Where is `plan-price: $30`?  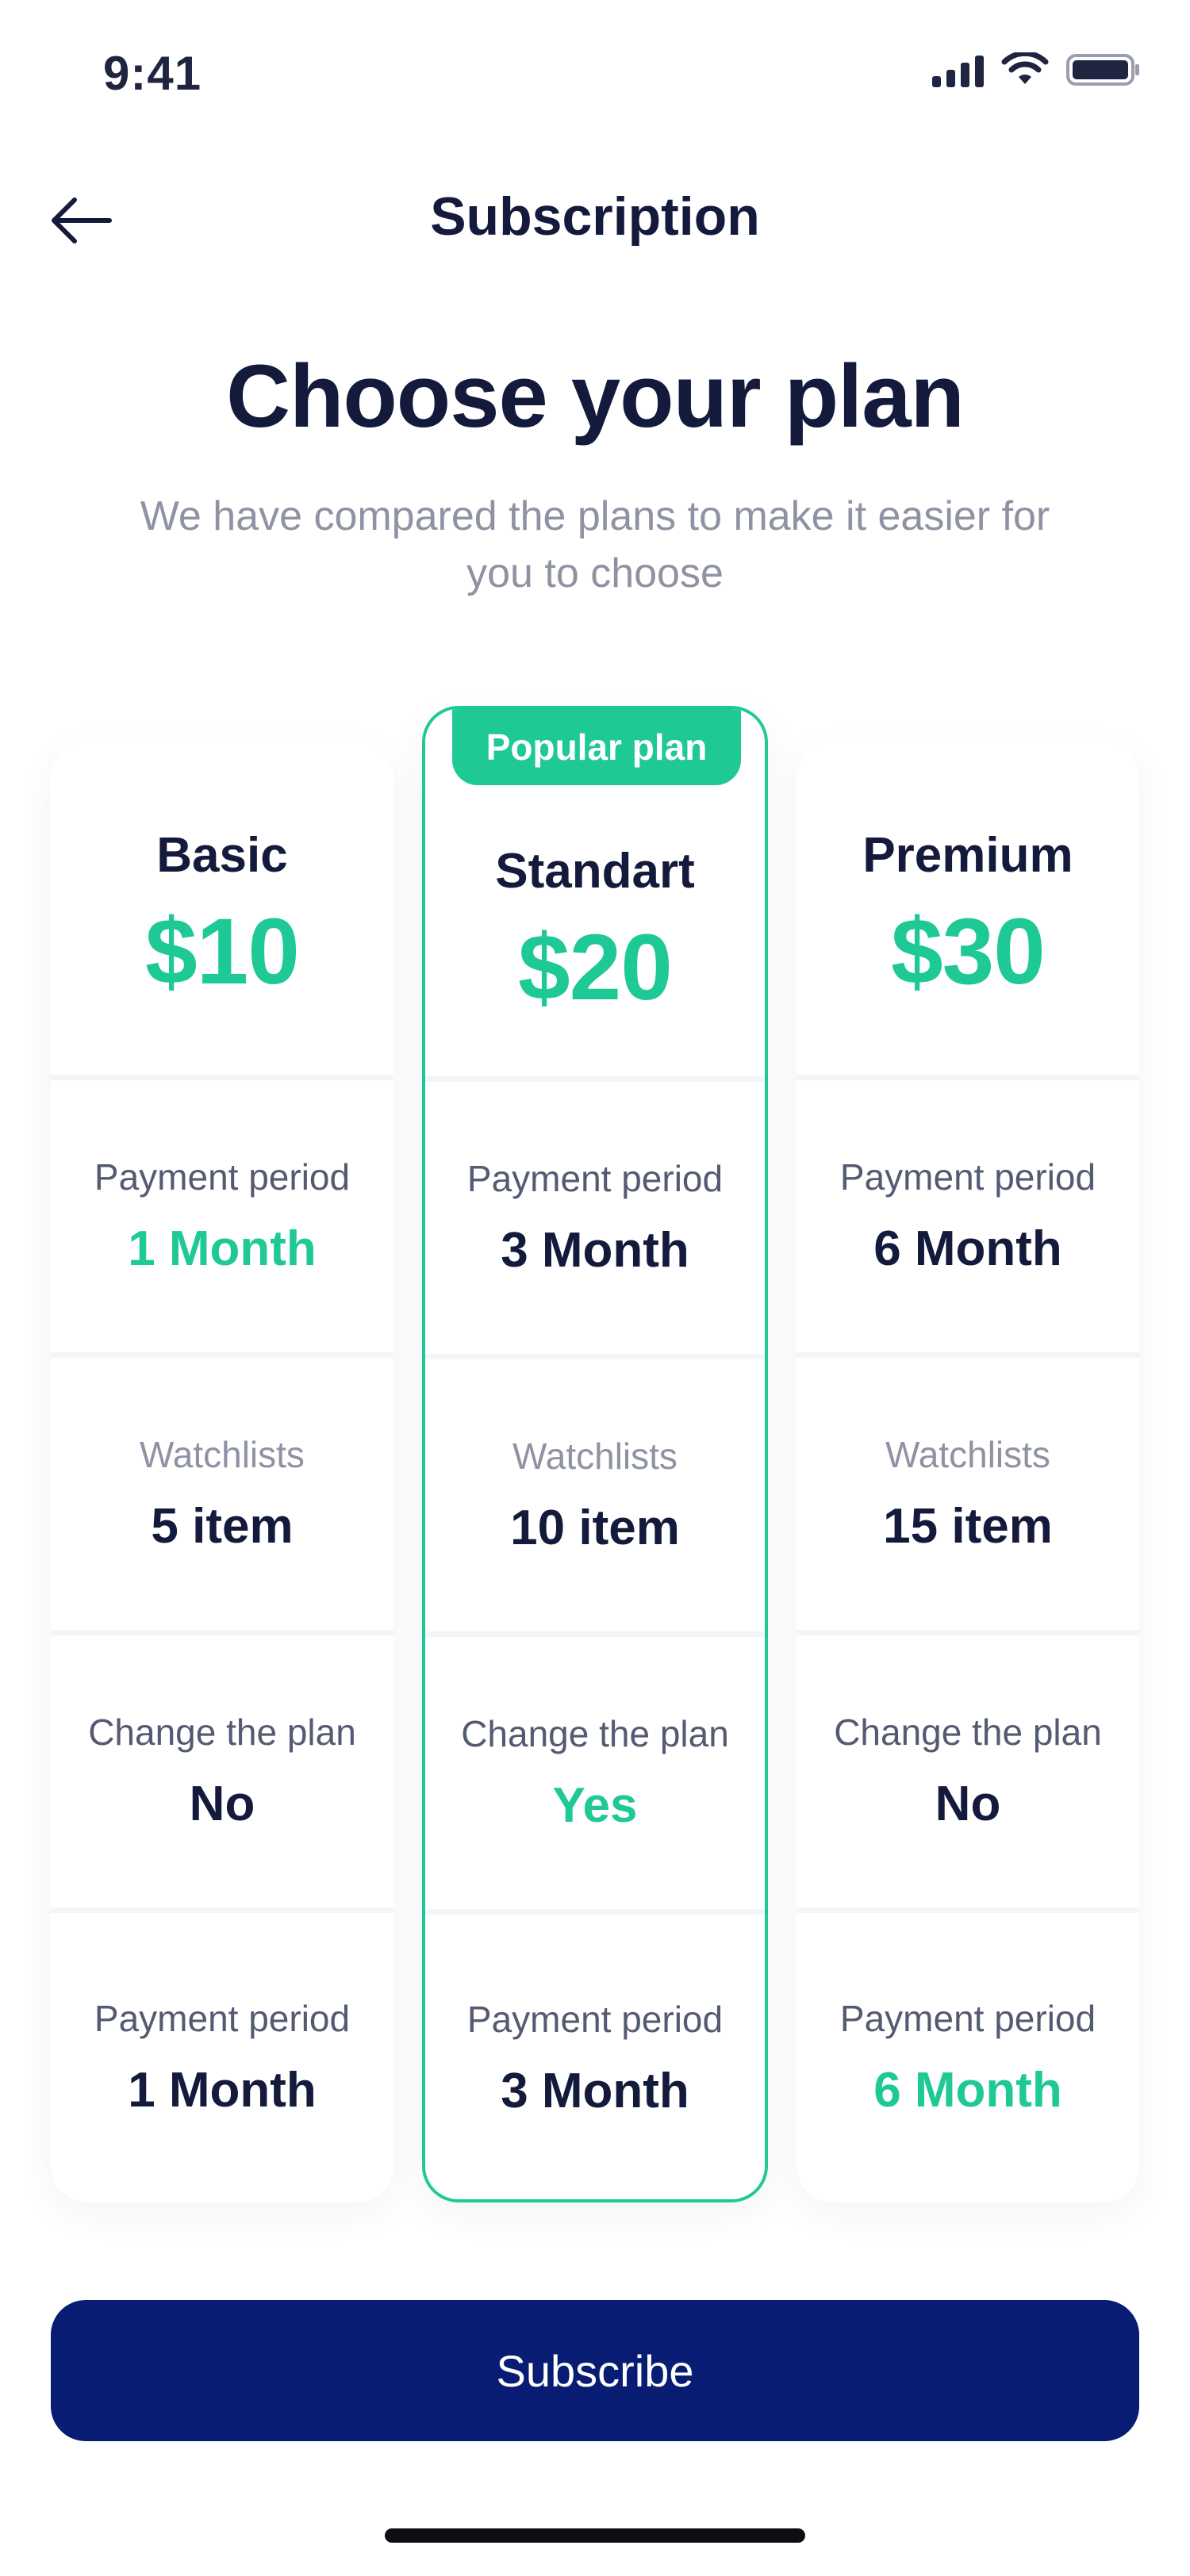 plan-price: $30 is located at coordinates (968, 952).